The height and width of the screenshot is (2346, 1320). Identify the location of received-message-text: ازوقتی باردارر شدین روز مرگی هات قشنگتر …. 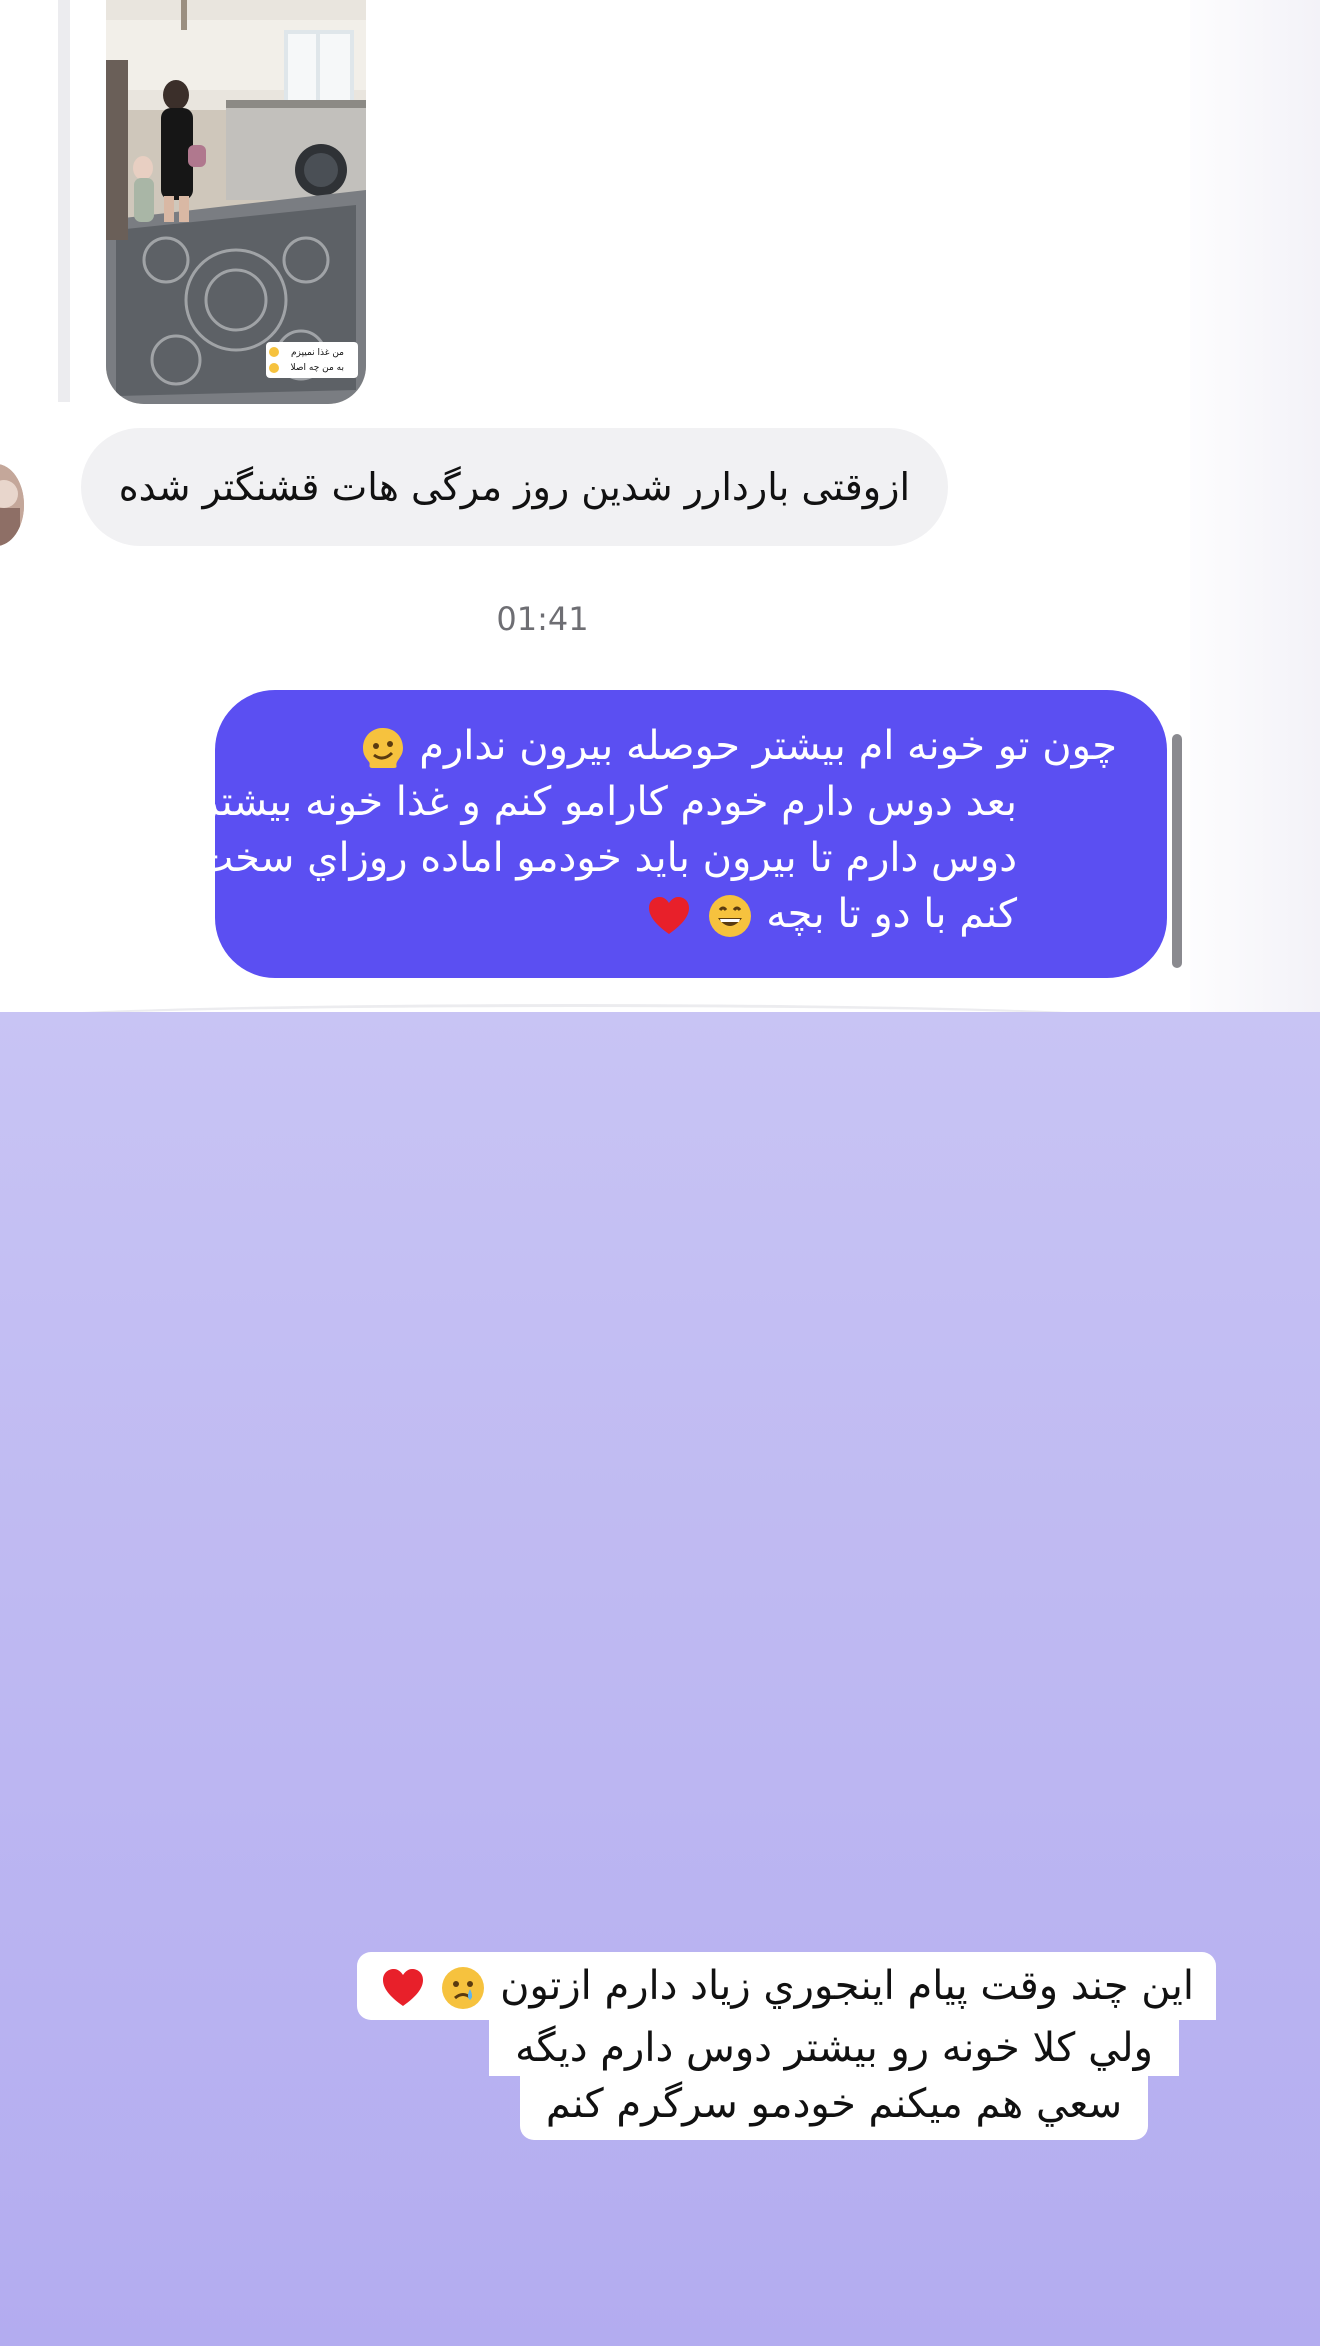
(514, 487).